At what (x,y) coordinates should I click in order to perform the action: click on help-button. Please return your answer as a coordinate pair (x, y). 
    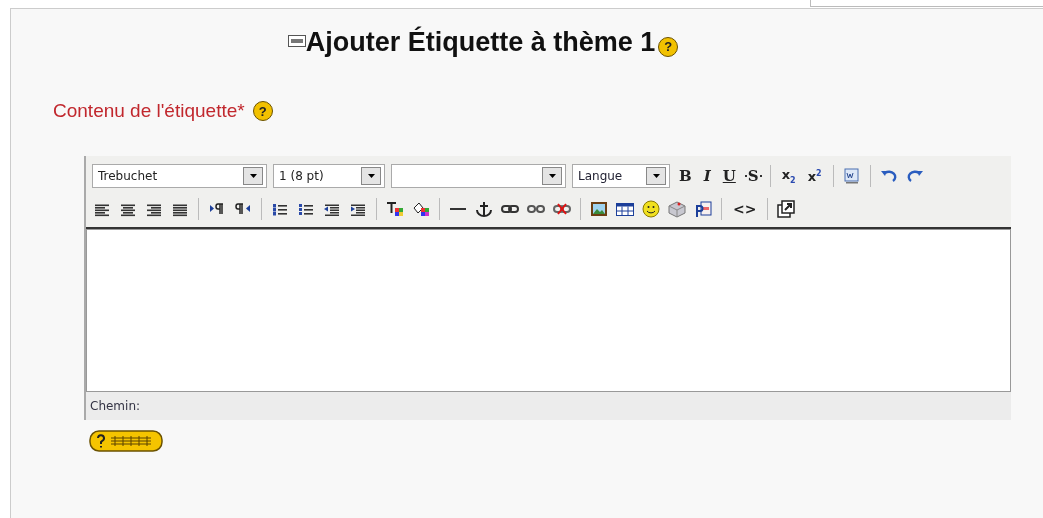
    Looking at the image, I should click on (126, 441).